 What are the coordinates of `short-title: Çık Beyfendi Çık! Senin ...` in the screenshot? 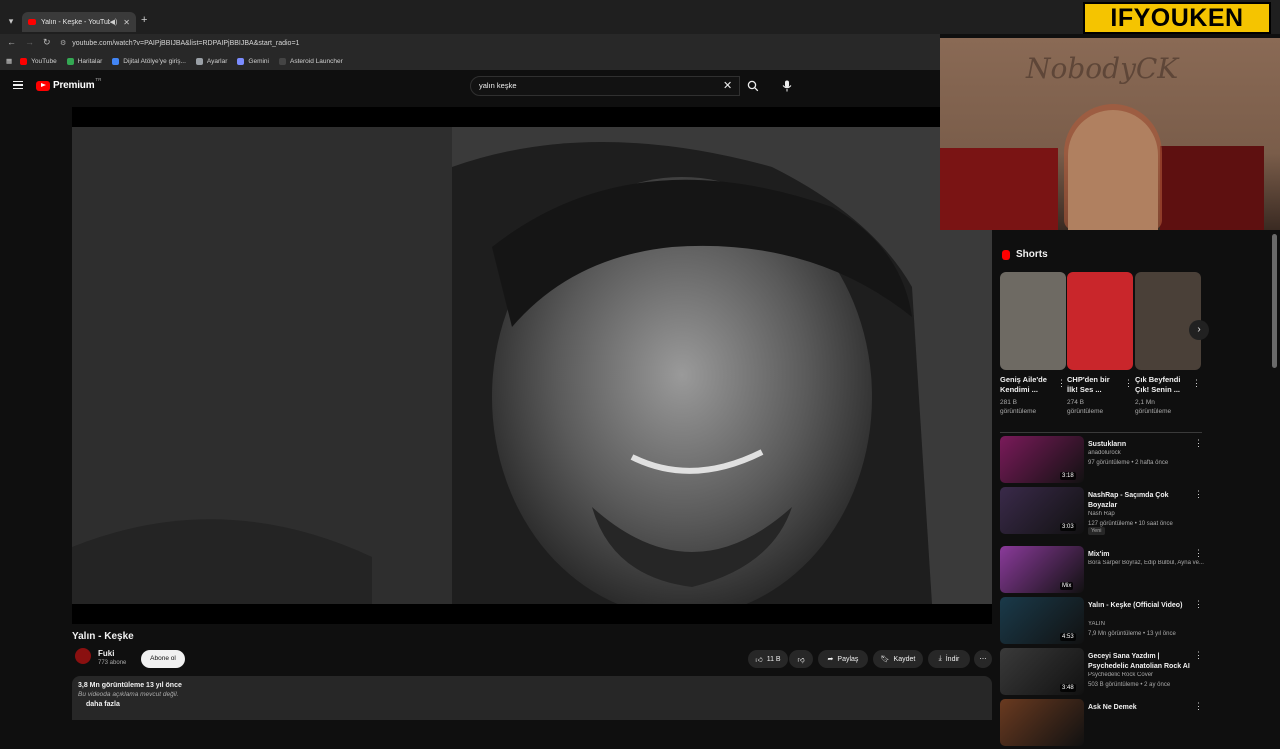 It's located at (1162, 385).